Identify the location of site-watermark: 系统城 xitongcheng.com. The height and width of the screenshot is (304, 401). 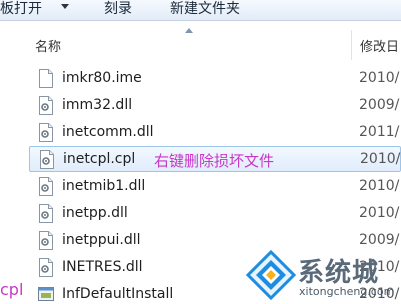
(322, 275).